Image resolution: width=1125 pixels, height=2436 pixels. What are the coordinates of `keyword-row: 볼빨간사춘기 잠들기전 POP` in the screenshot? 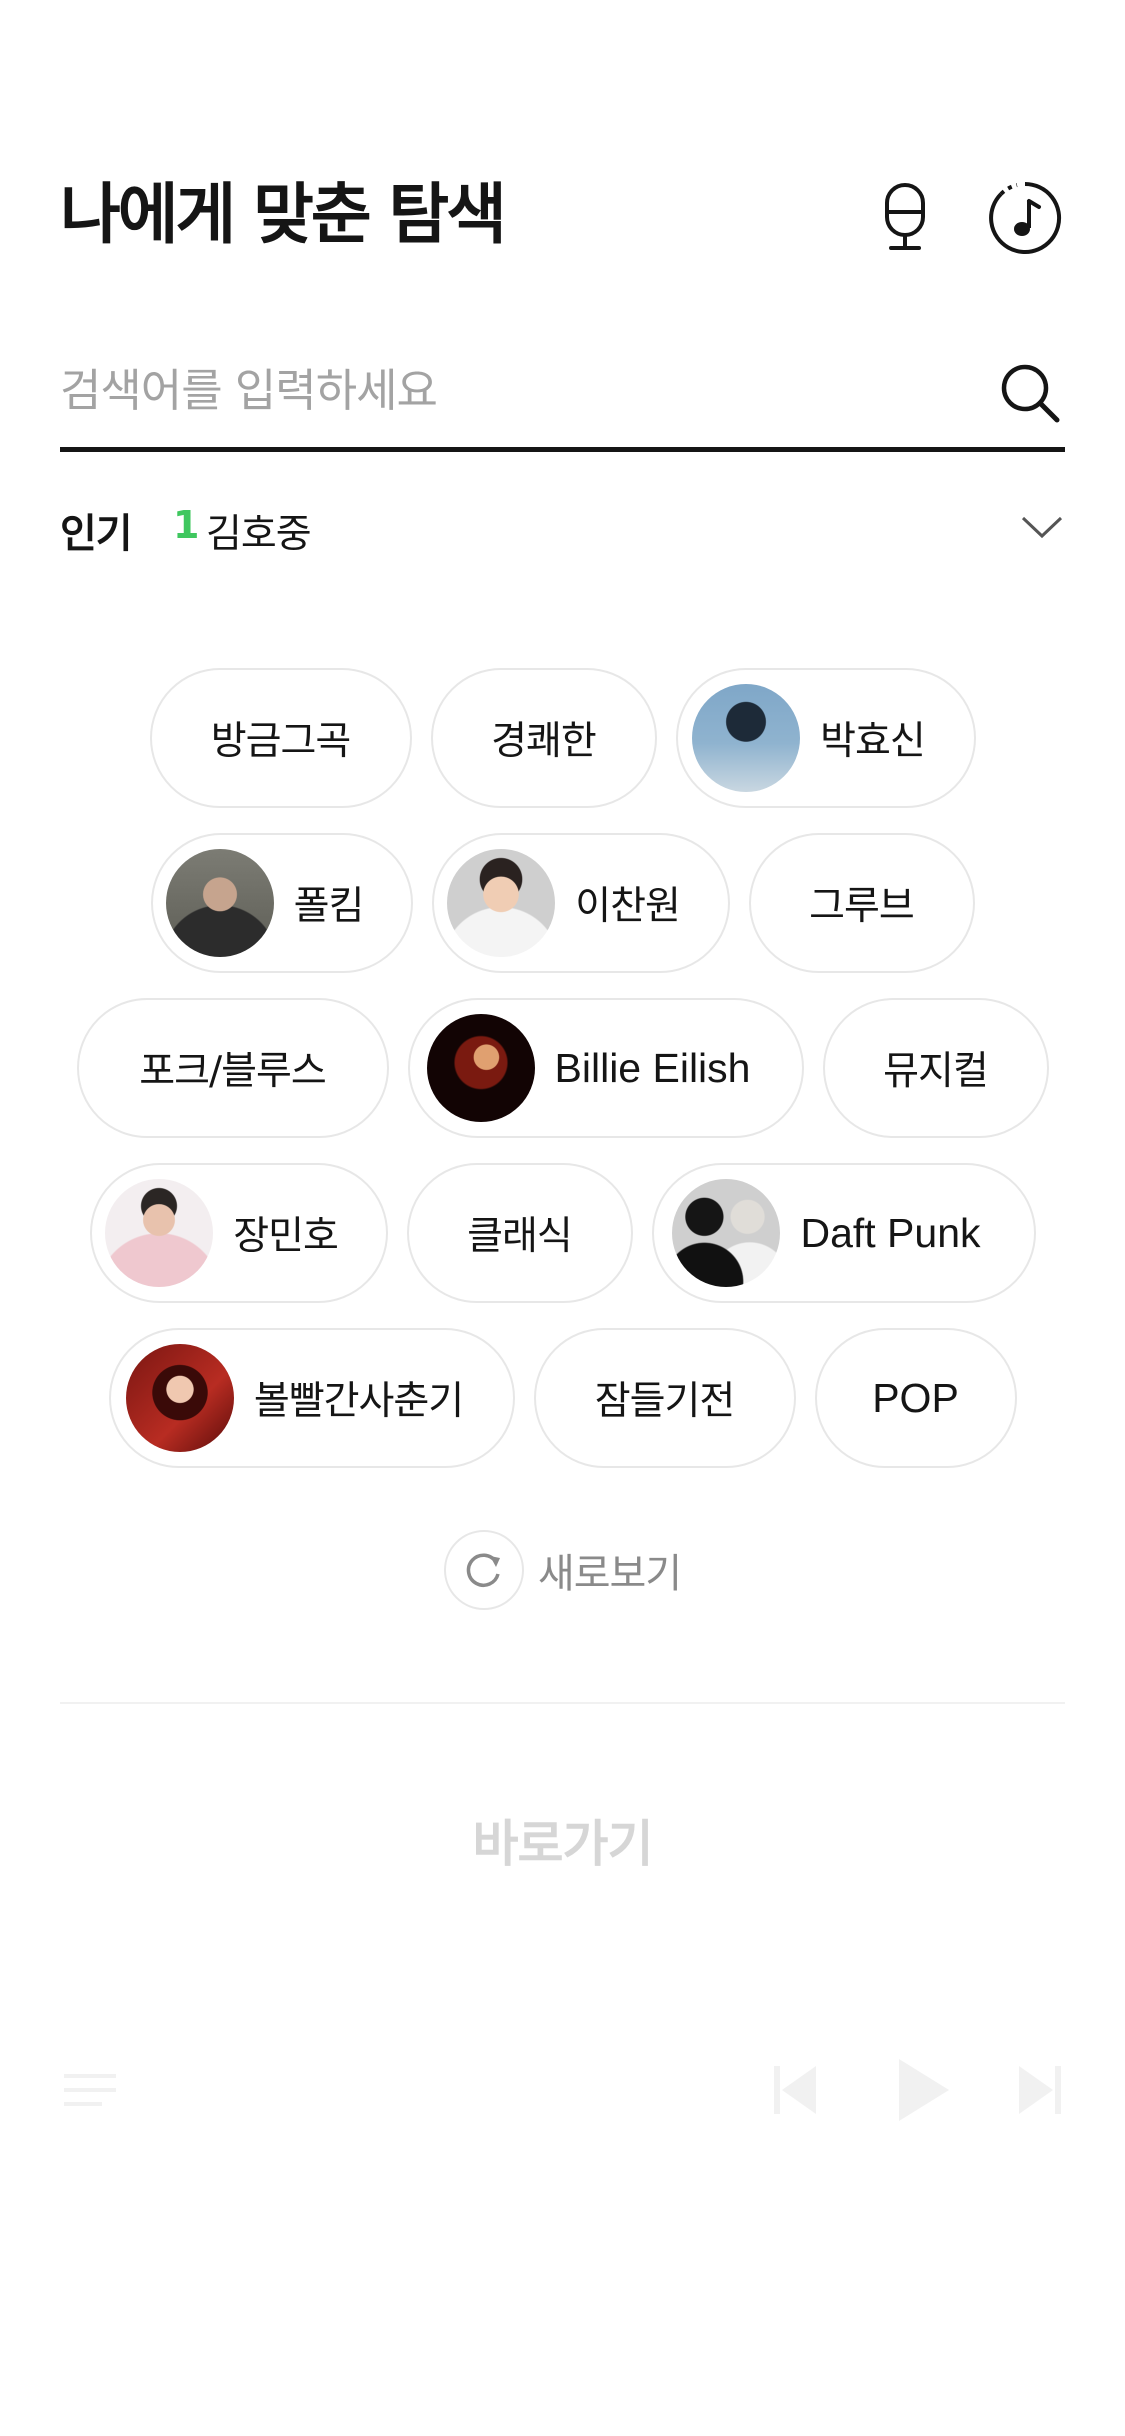 It's located at (562, 1398).